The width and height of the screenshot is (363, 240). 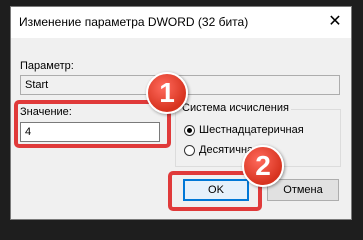 What do you see at coordinates (303, 190) in the screenshot?
I see `cancel-button: Отмена` at bounding box center [303, 190].